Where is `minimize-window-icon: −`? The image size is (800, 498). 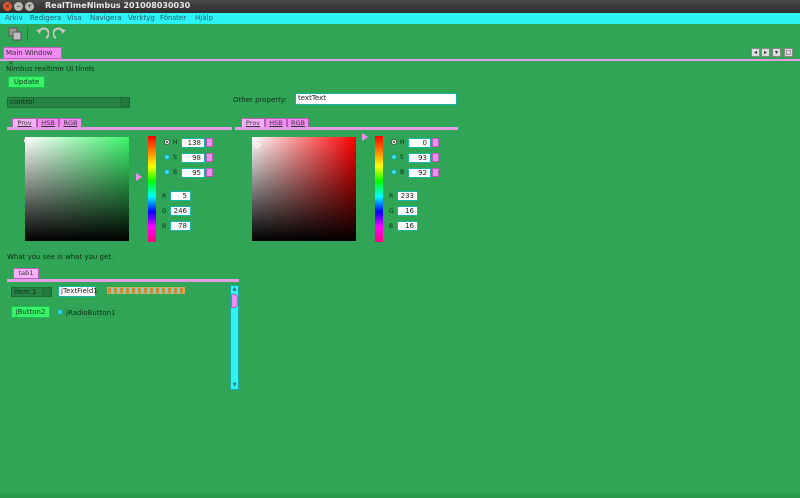 minimize-window-icon: − is located at coordinates (18, 6).